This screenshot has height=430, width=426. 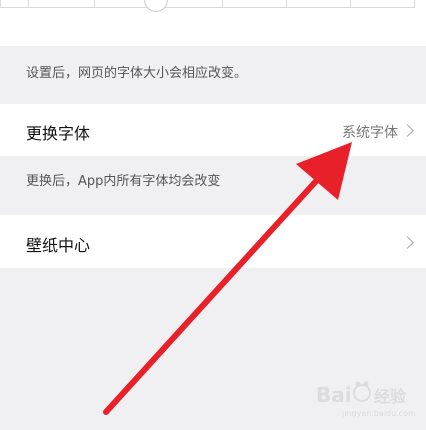 I want to click on watermark-brand-tail: 经验, so click(x=390, y=396).